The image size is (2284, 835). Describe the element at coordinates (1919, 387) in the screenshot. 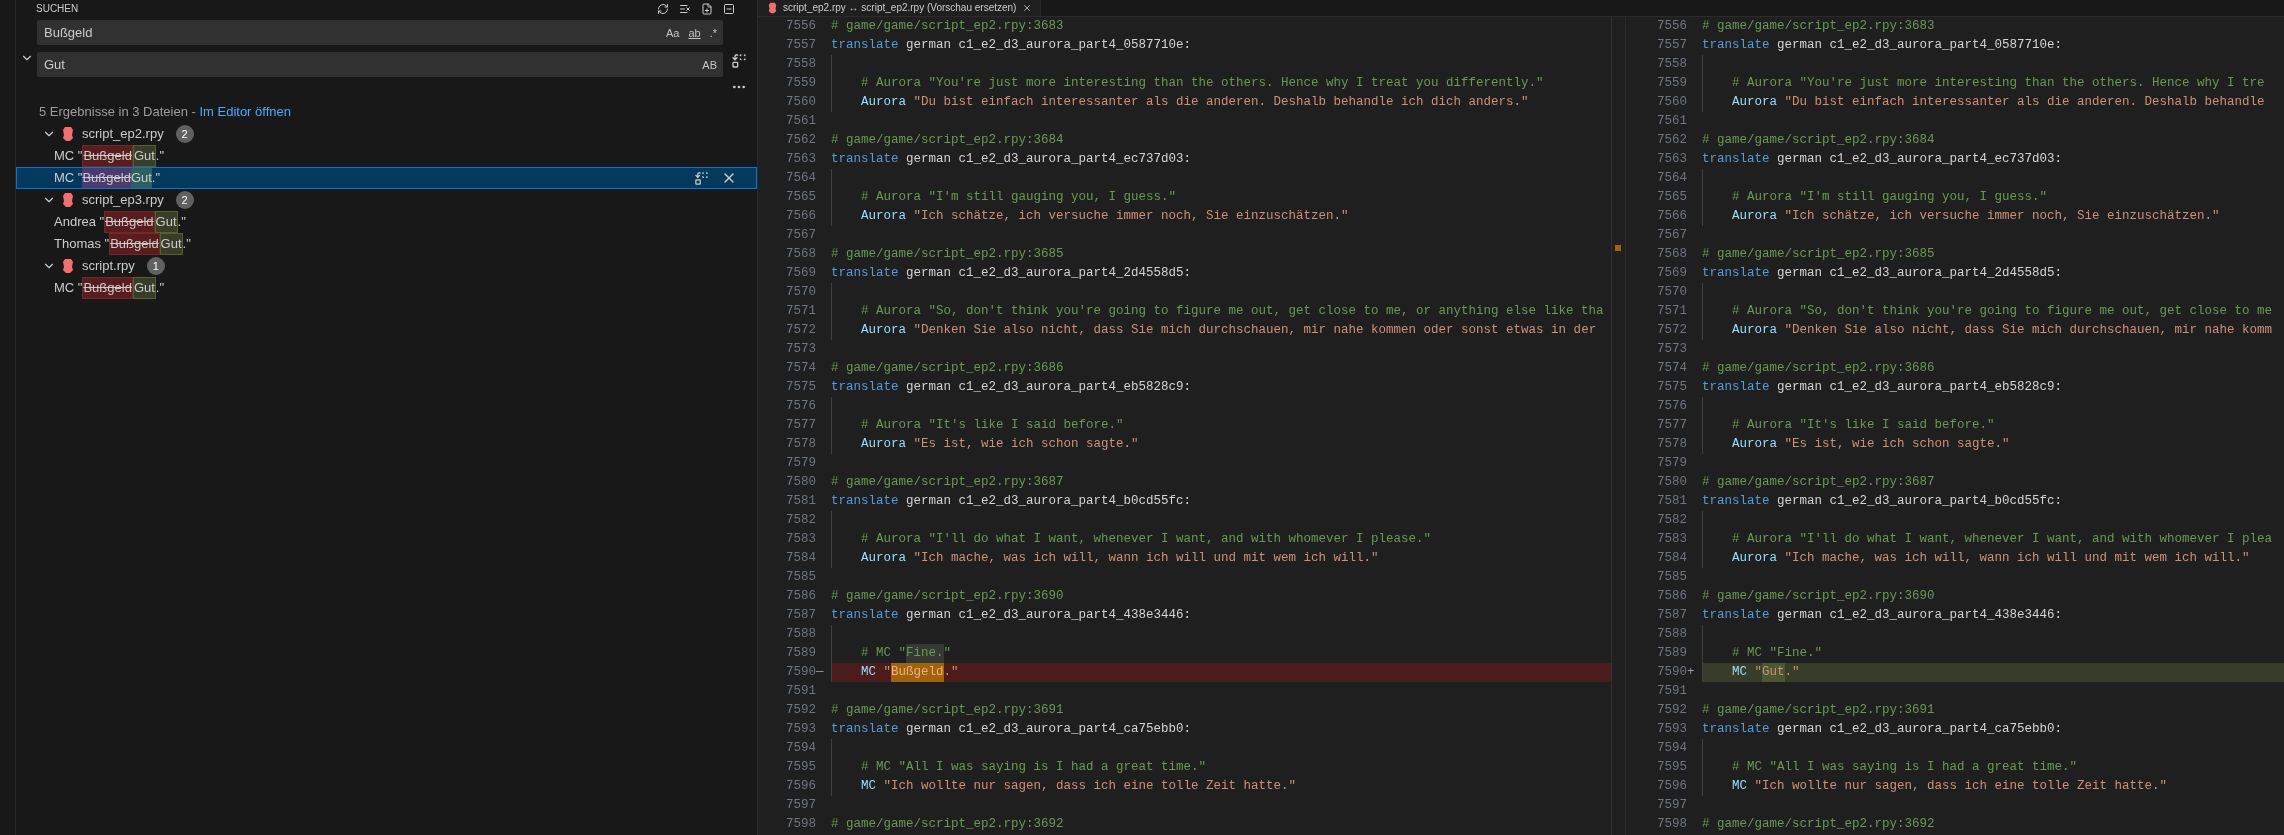

I see `code-text: german c1_e2_d3_aurora_part4_eb5828c9:` at that location.